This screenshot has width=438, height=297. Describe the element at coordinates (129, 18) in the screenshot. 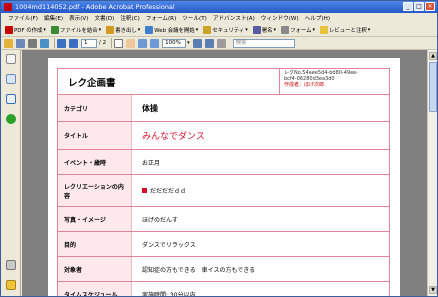

I see `menu-comments: 注釈(C)` at that location.